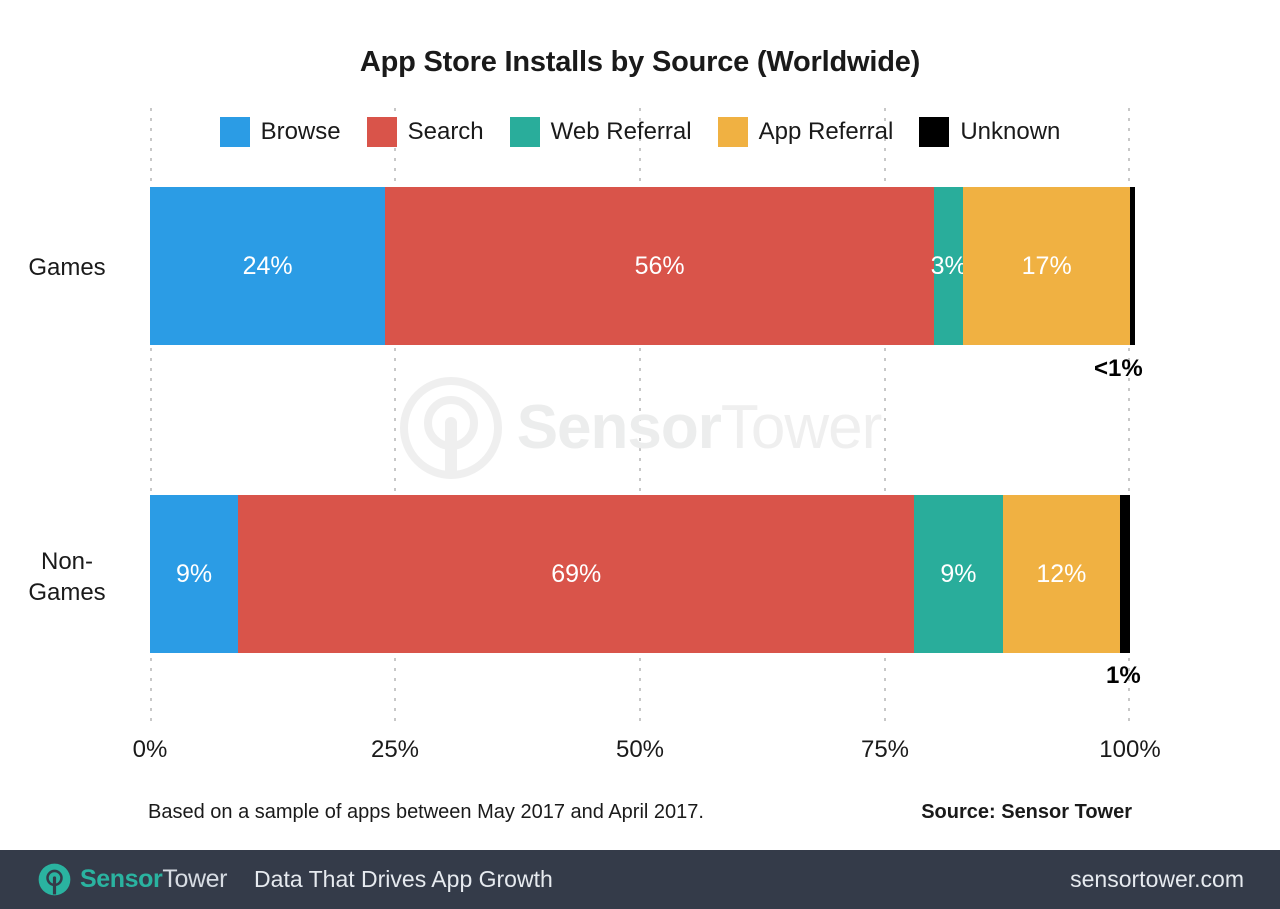 This screenshot has height=909, width=1280. I want to click on bar-segment-label: 24%, so click(267, 265).